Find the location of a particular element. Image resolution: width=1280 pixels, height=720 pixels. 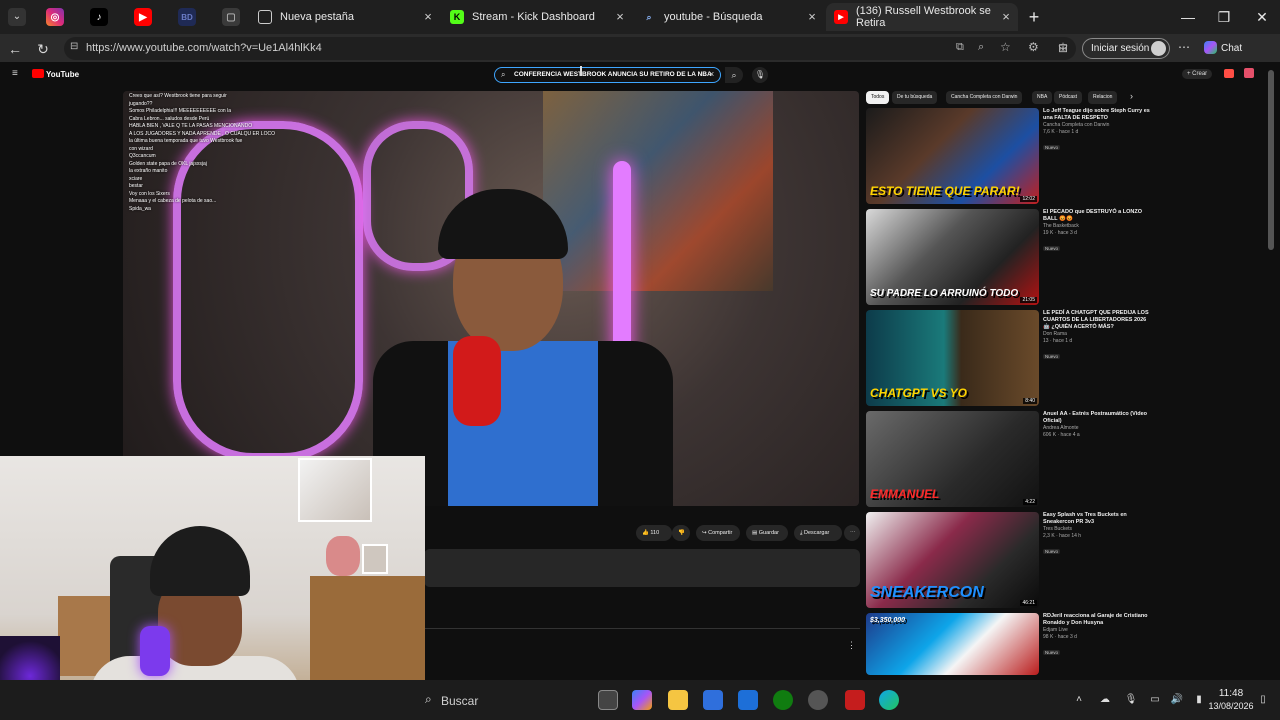

video-thumbnail: CHATGPT VS YO 8:40 is located at coordinates (952, 358).